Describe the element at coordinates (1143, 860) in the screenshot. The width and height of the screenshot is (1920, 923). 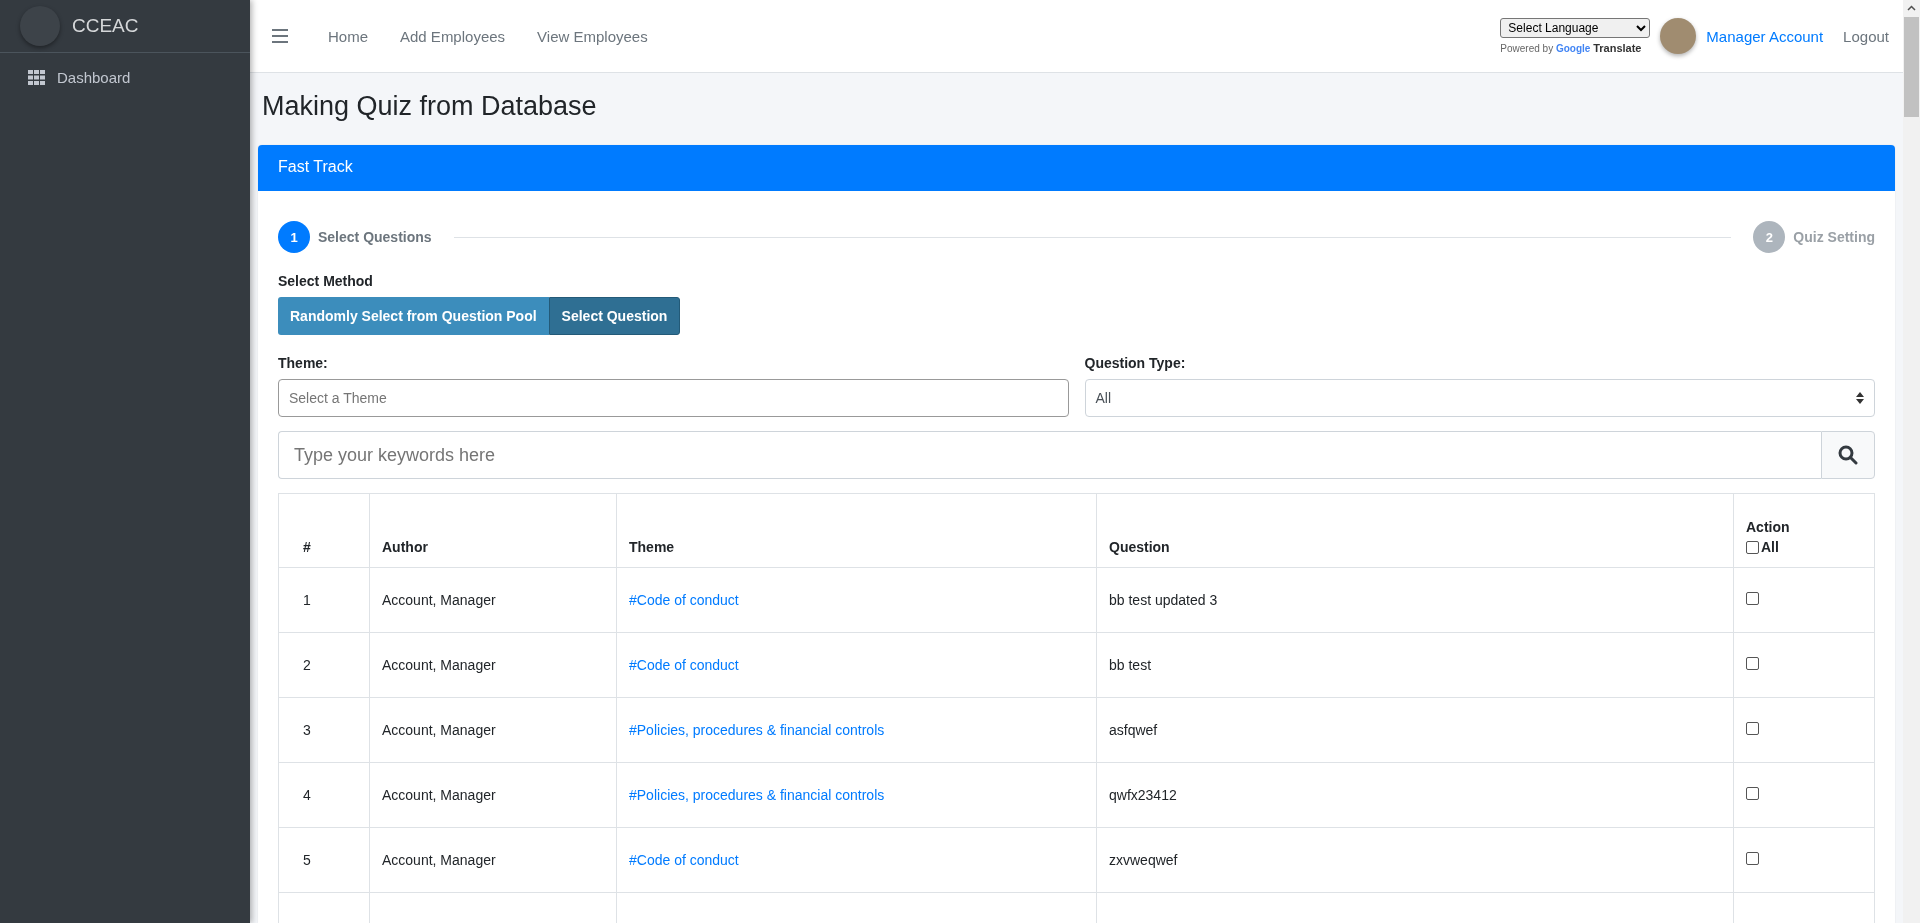
I see `question-cell: zxvweqwef` at that location.